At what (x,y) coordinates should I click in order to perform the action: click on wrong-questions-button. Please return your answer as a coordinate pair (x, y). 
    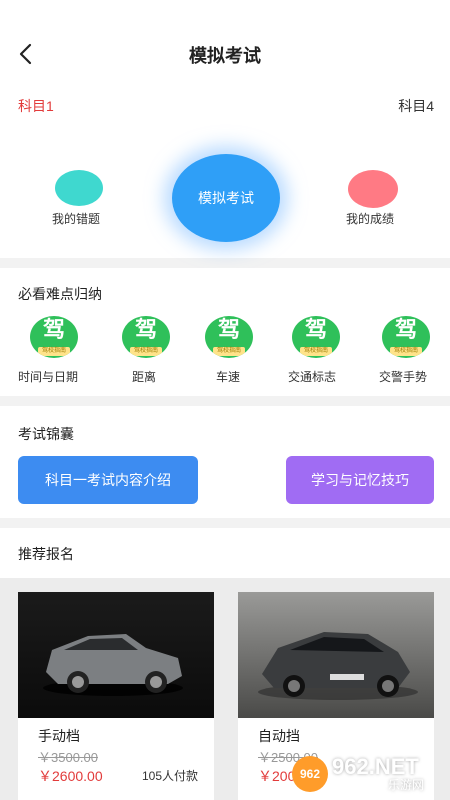
    Looking at the image, I should click on (79, 188).